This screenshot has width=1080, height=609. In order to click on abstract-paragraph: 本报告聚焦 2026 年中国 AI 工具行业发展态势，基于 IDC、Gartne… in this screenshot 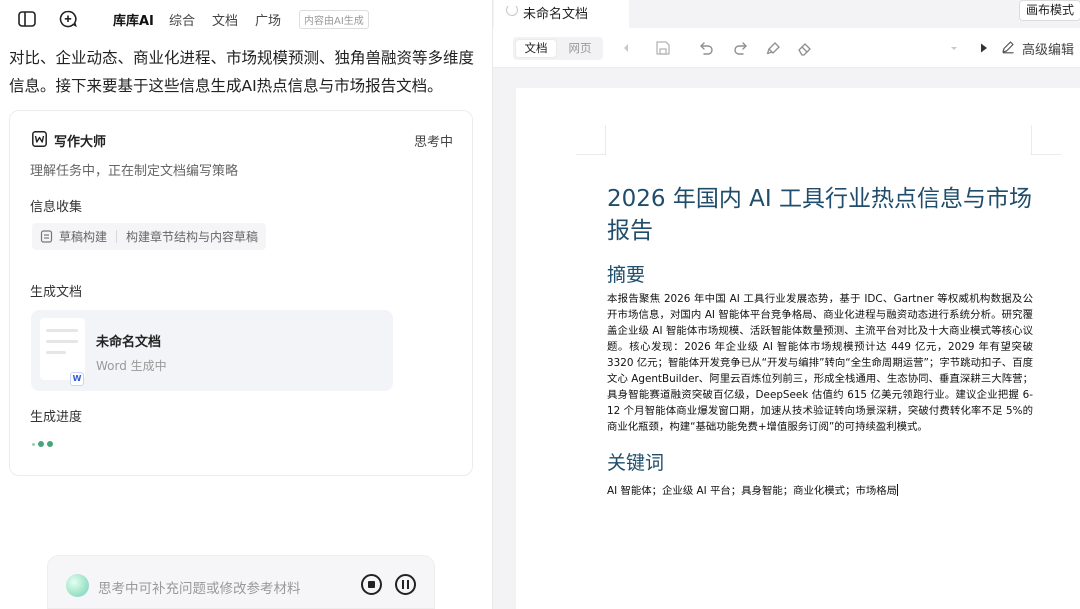, I will do `click(820, 363)`.